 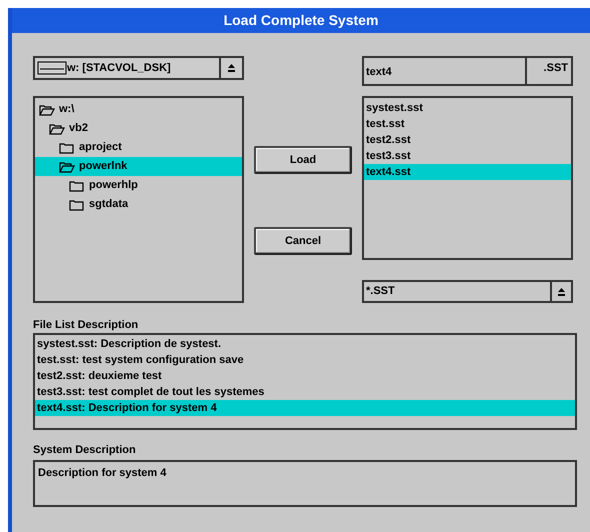 What do you see at coordinates (305, 392) in the screenshot?
I see `description-list-item: test3.sst: test complet de tout les systemes` at bounding box center [305, 392].